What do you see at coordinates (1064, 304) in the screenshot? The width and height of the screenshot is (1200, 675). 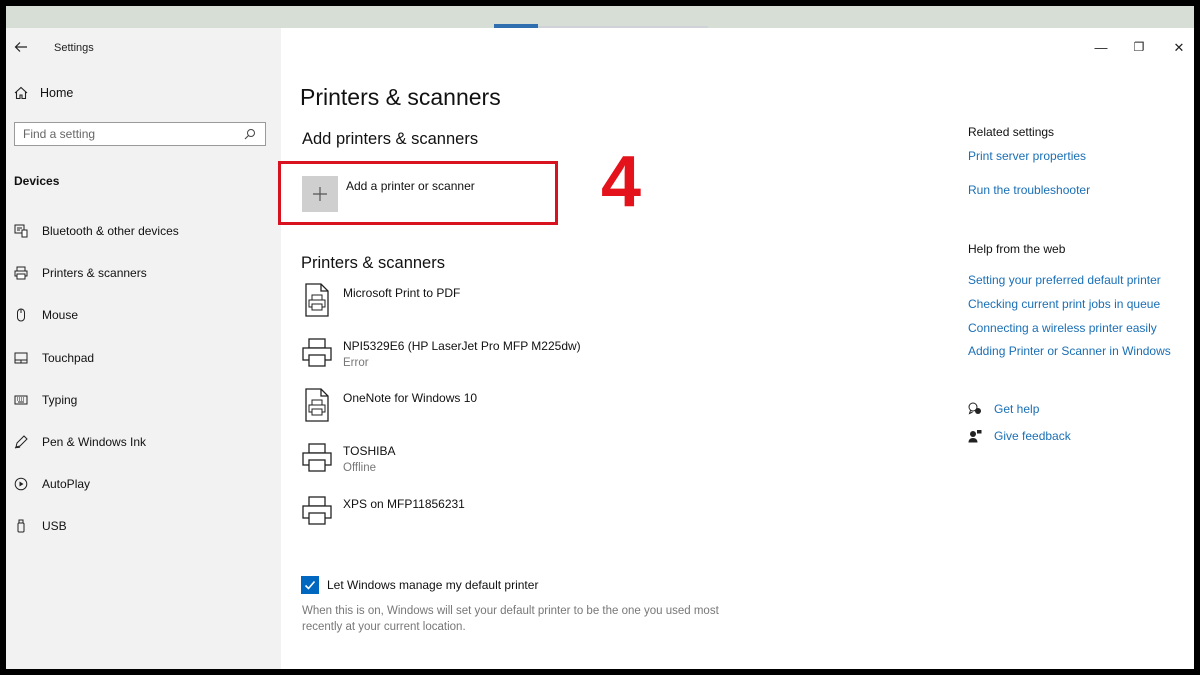 I see `web-link-print-jobs: Checking current print jobs in queue` at bounding box center [1064, 304].